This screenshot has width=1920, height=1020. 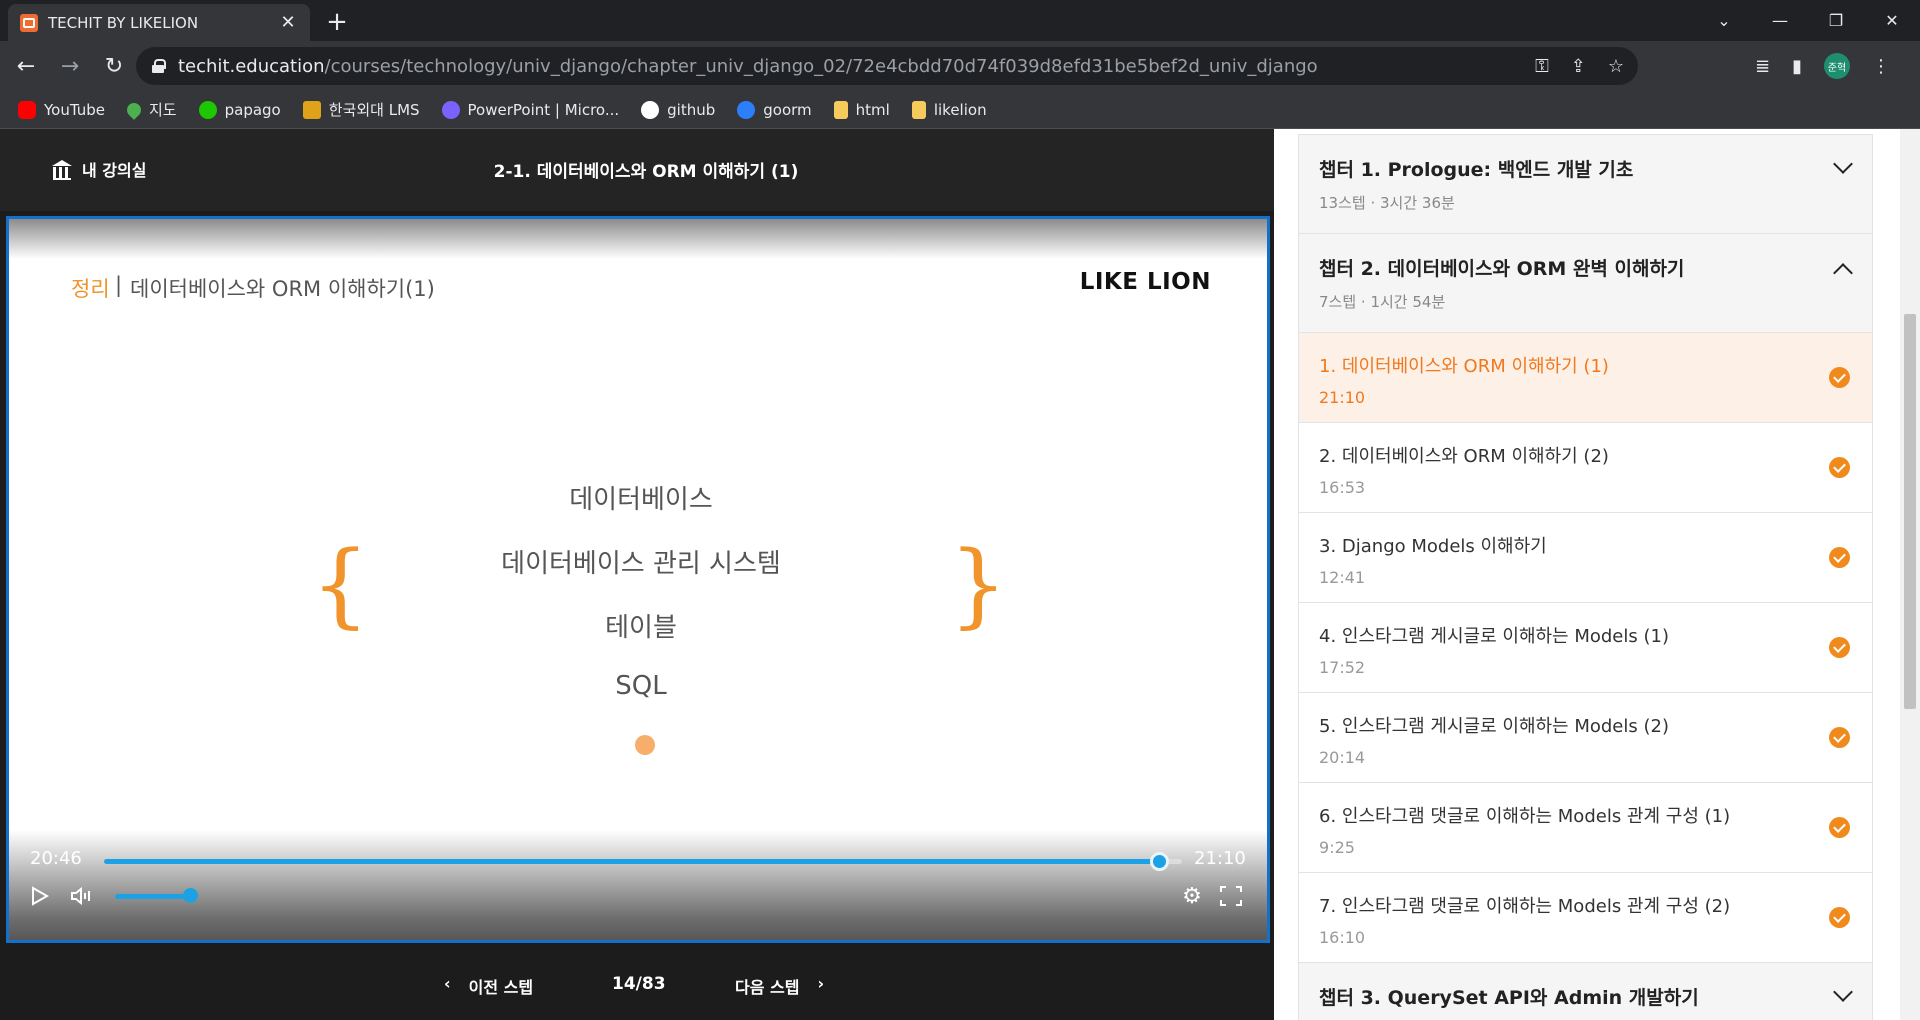 I want to click on lock-icon, so click(x=159, y=66).